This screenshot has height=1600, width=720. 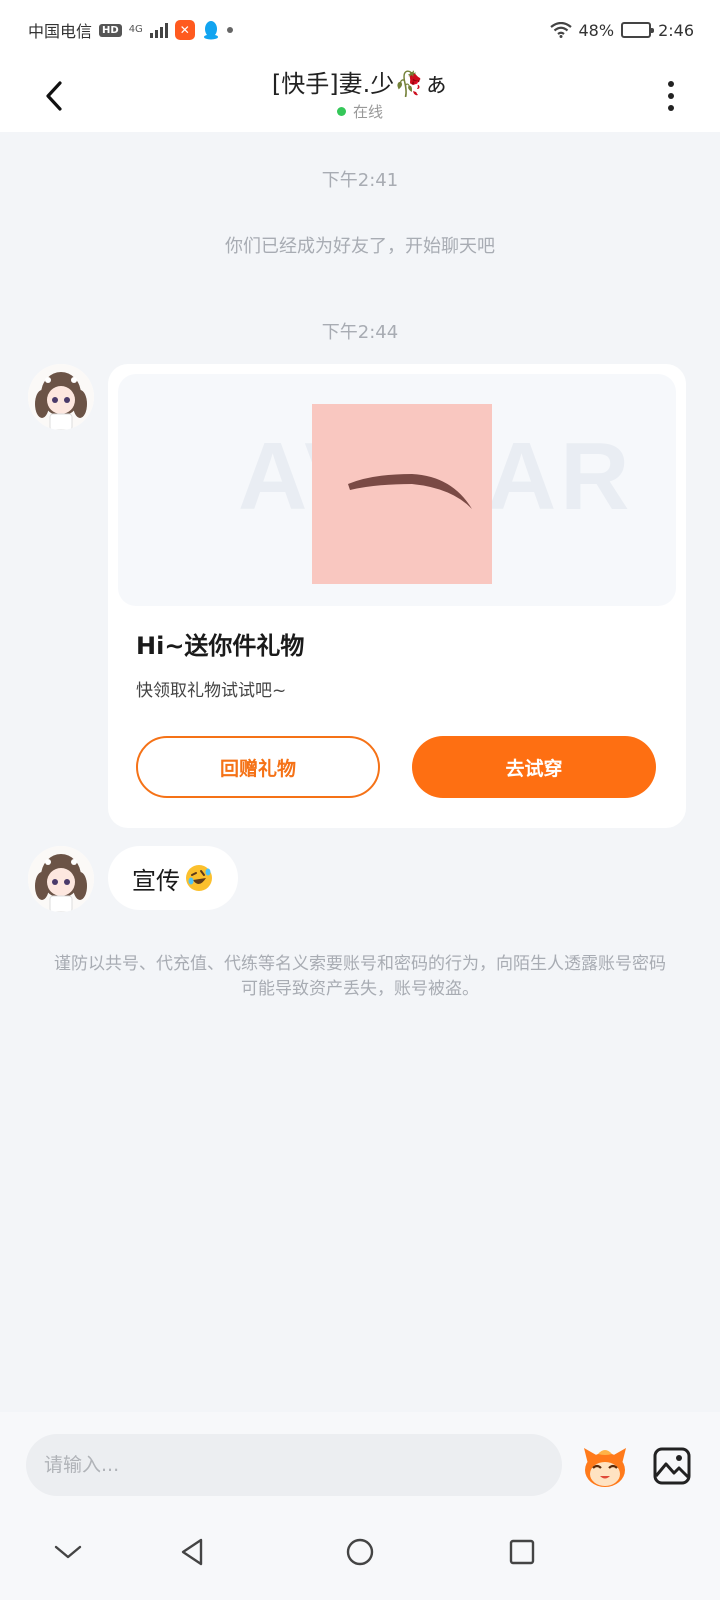 What do you see at coordinates (638, 30) in the screenshot?
I see `battery-icon` at bounding box center [638, 30].